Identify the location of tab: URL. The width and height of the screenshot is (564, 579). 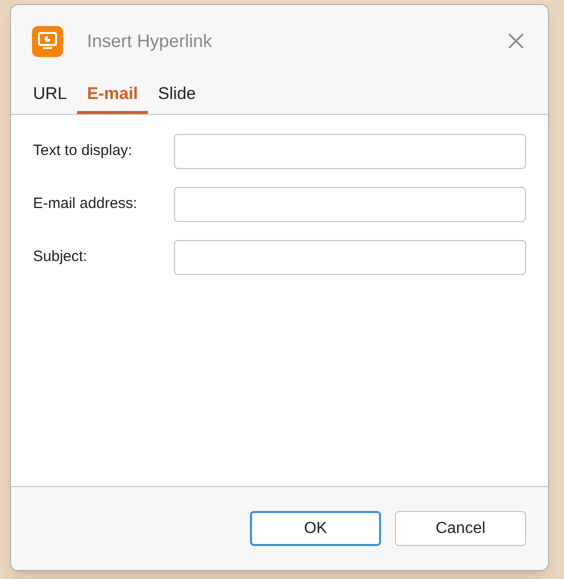
(50, 95).